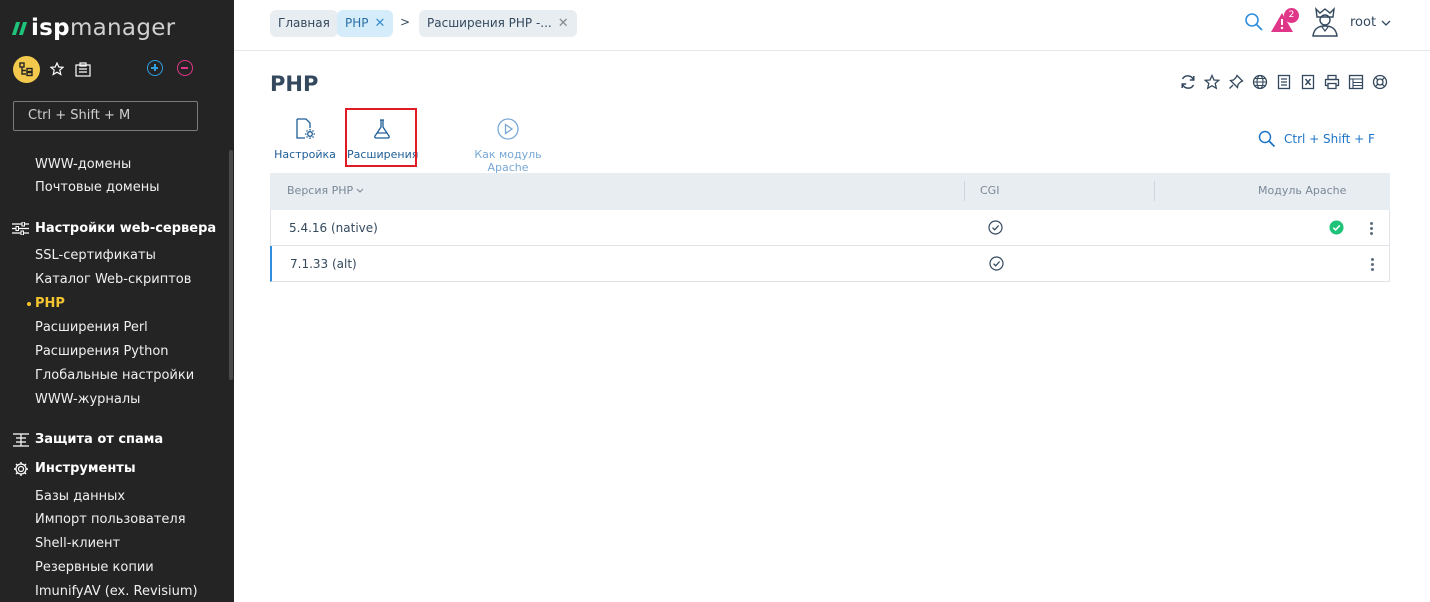 This screenshot has width=1430, height=602. Describe the element at coordinates (118, 69) in the screenshot. I see `sidebar-tools` at that location.